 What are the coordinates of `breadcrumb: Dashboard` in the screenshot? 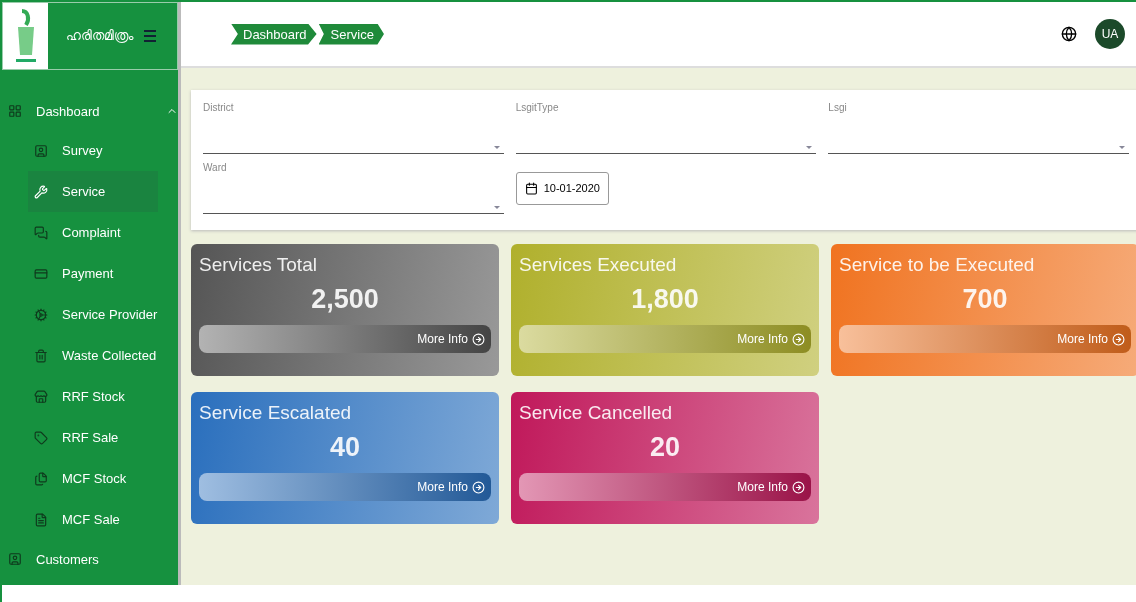 It's located at (274, 34).